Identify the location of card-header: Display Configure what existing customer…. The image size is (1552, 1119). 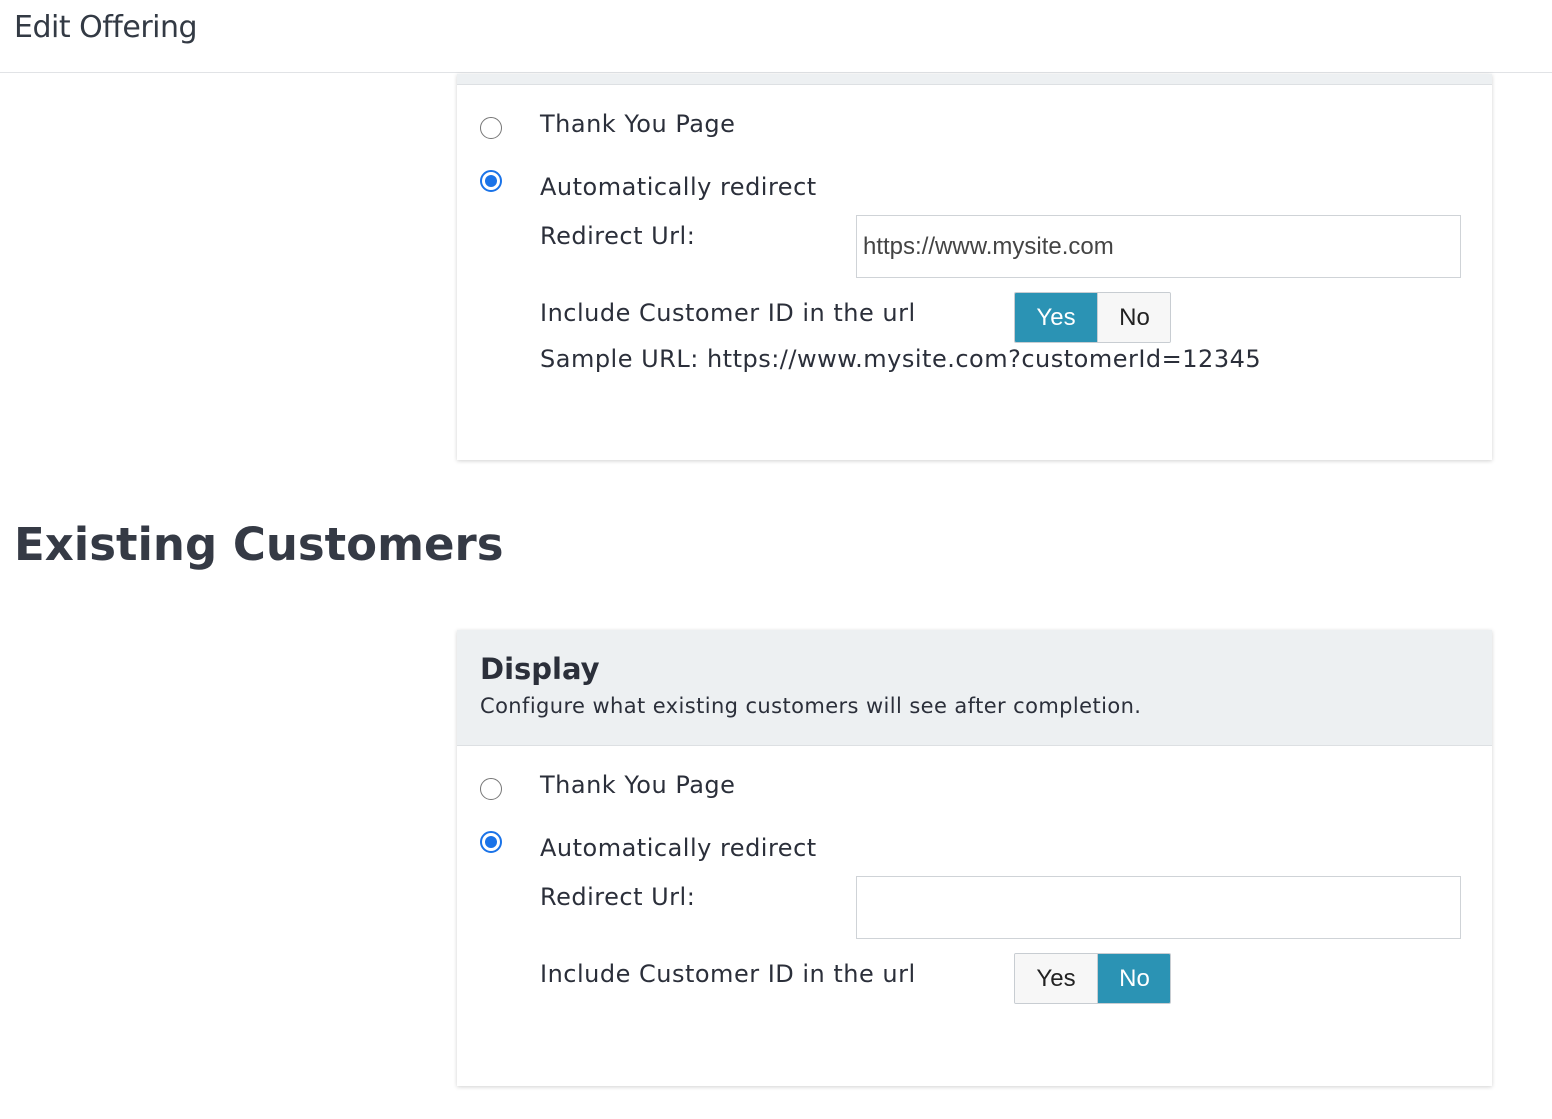
(974, 688).